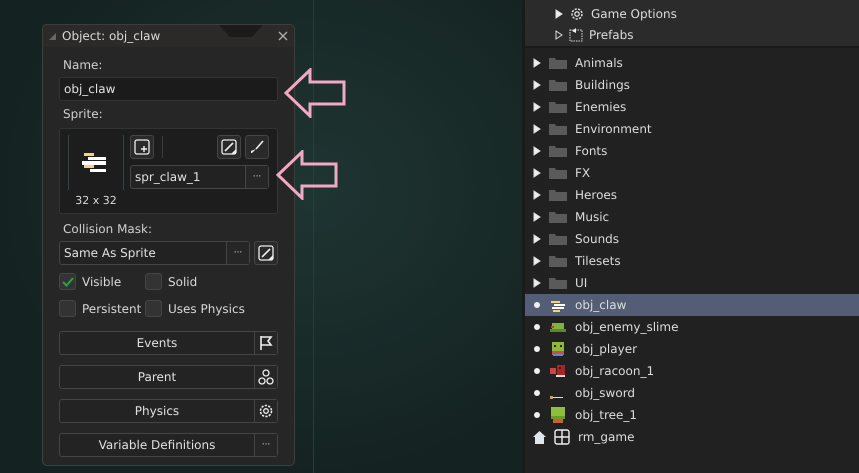 The image size is (859, 473). I want to click on new-sprite-button, so click(142, 147).